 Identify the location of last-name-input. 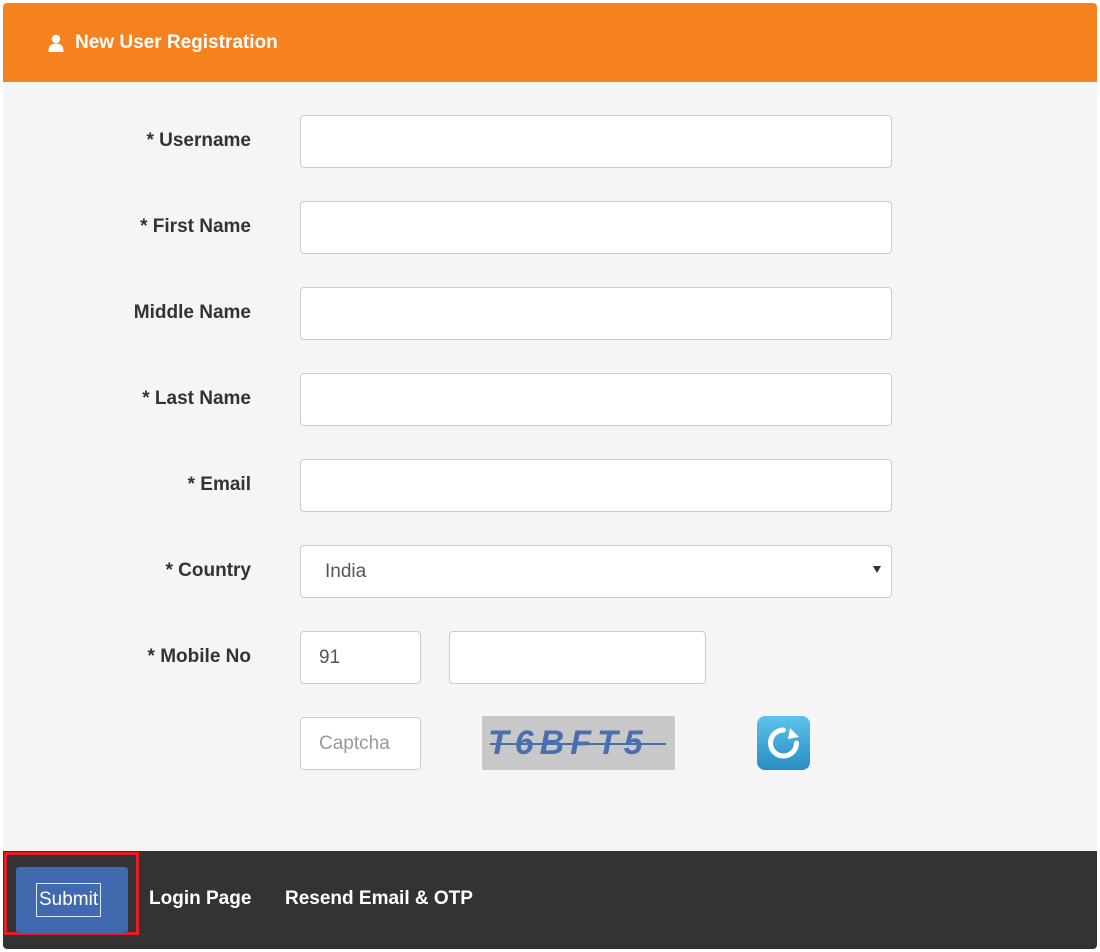
(596, 399).